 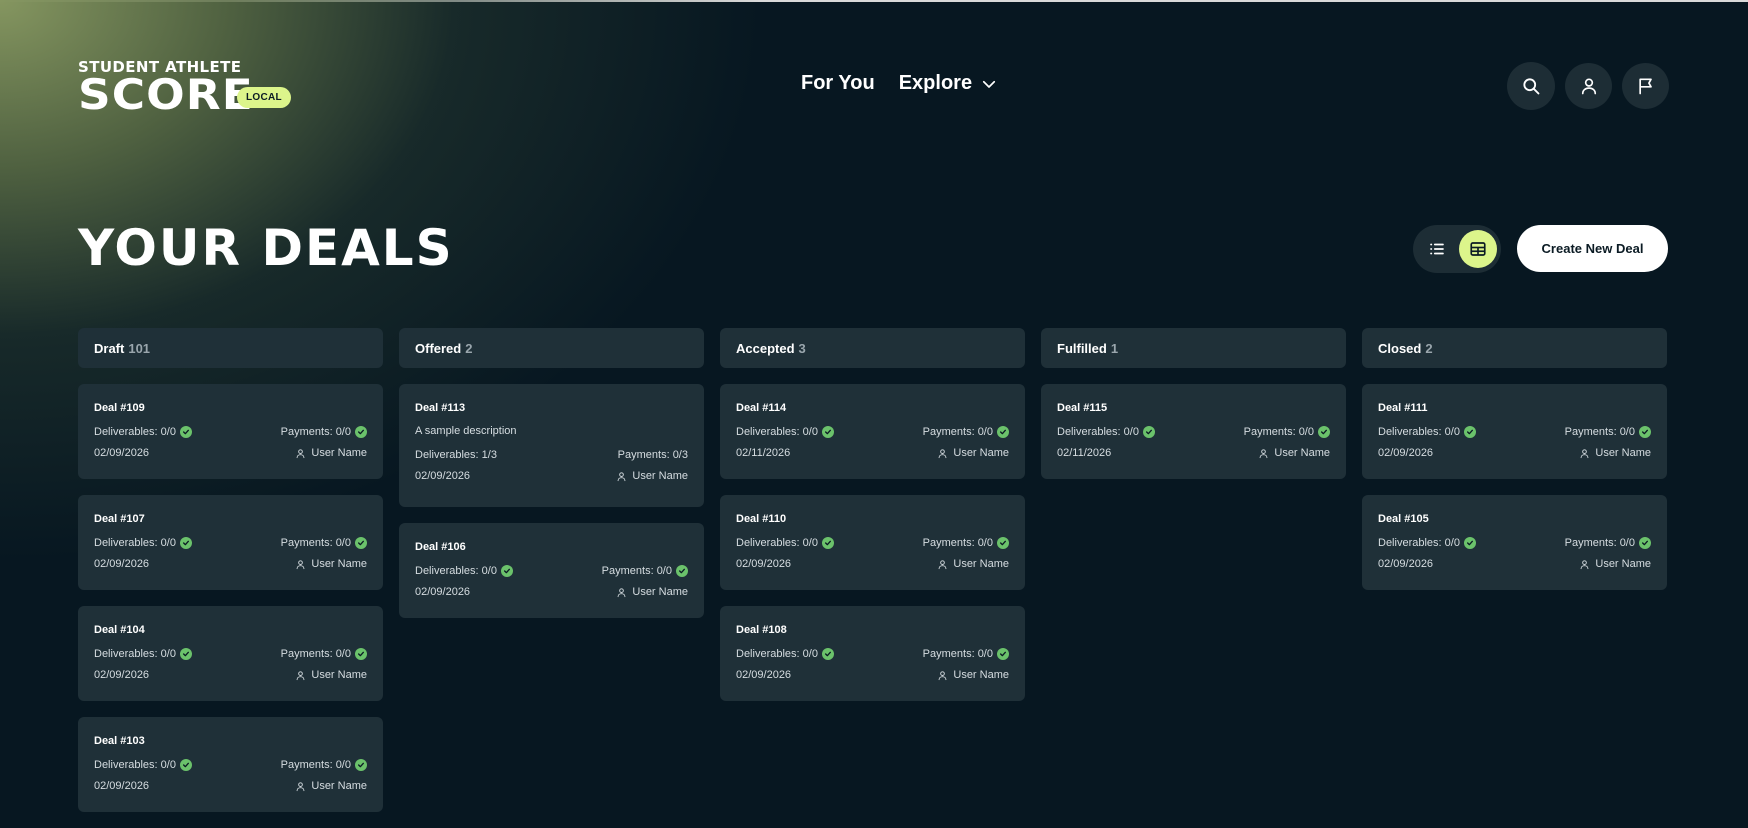 I want to click on brand-logo: STUDENT ATHLETE SCORE LOCAL, so click(x=184, y=88).